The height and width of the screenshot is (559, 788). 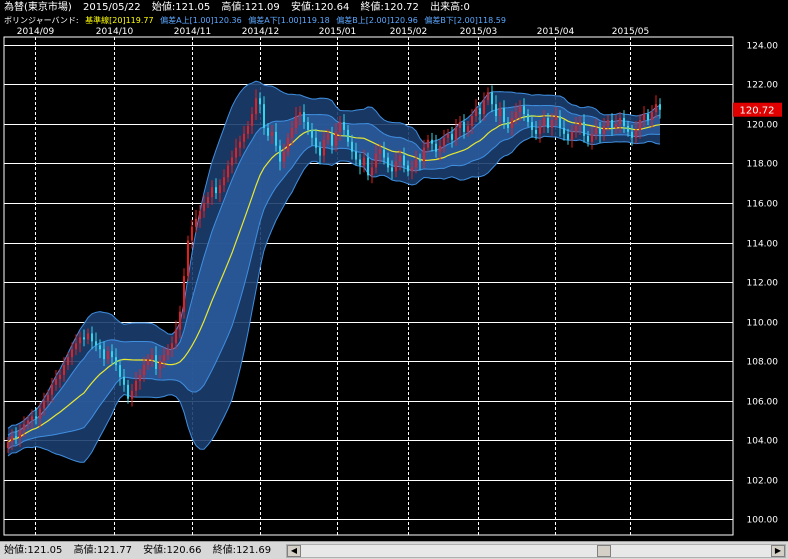 What do you see at coordinates (763, 284) in the screenshot?
I see `y-tick-label: 112.00` at bounding box center [763, 284].